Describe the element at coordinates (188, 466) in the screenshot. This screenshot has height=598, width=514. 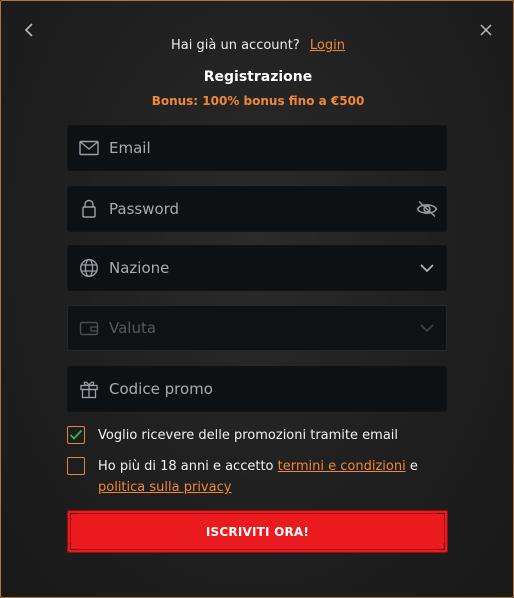
I see `terms-label-prefix: Ho più di 18 anni e accetto` at that location.